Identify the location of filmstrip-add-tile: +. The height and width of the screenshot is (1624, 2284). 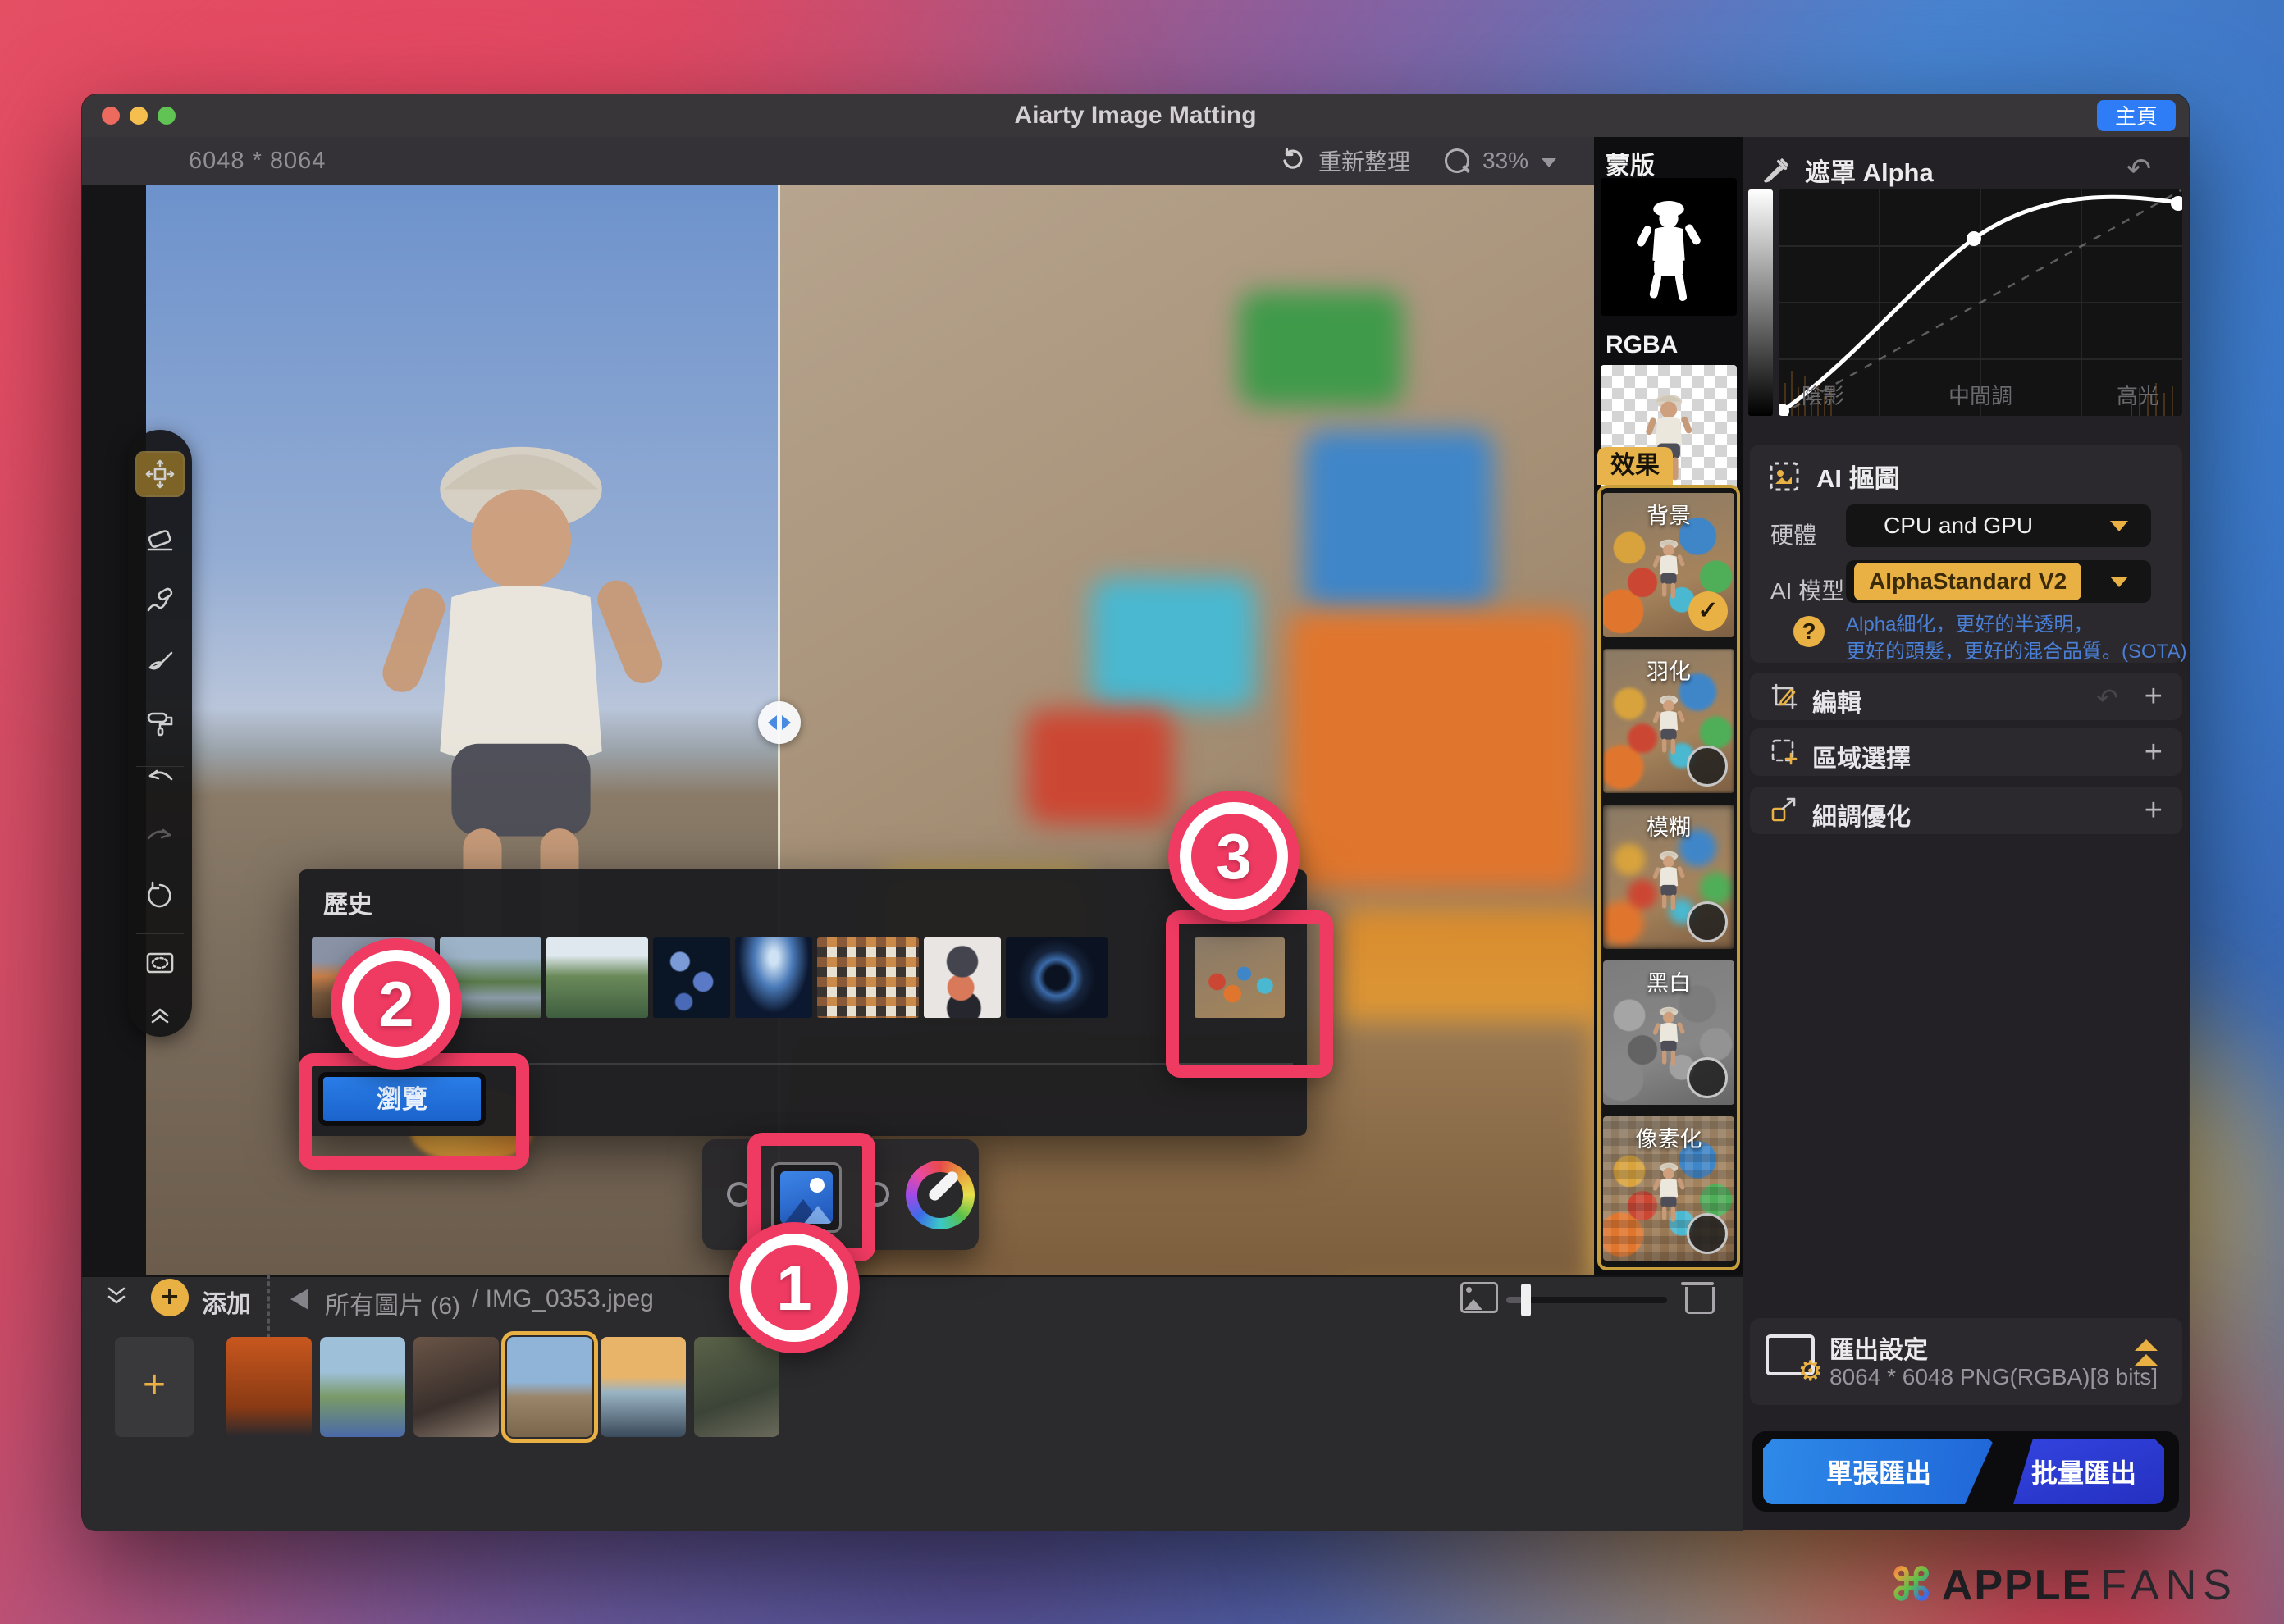
(154, 1387).